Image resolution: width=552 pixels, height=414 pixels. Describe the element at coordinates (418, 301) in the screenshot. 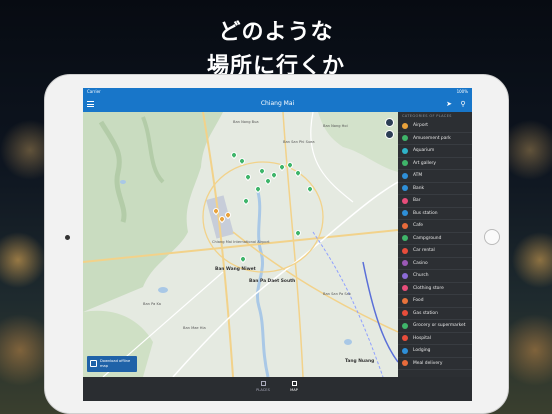

I see `category-label: Food` at that location.